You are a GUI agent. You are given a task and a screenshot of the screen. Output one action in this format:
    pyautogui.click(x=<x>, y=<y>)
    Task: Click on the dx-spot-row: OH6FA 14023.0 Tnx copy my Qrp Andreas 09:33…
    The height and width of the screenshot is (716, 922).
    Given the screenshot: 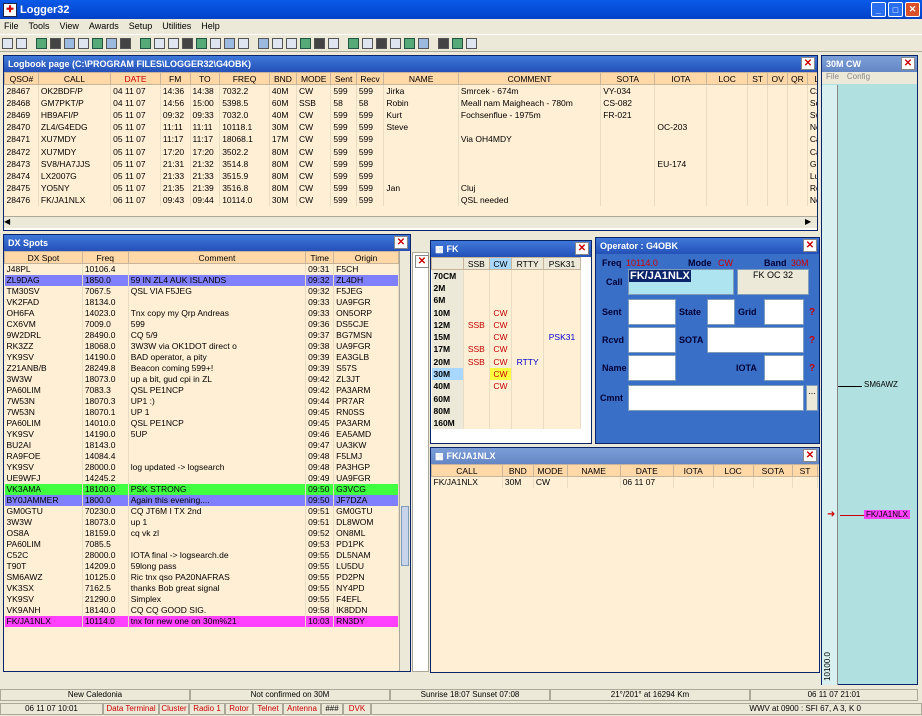 What is the action you would take?
    pyautogui.click(x=201, y=313)
    